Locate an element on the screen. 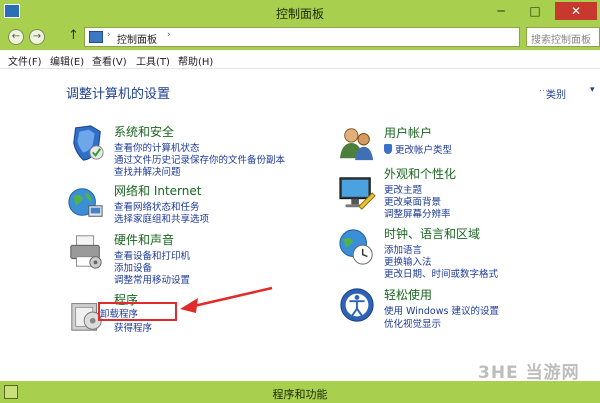 The width and height of the screenshot is (600, 403). uac-shield-icon is located at coordinates (388, 149).